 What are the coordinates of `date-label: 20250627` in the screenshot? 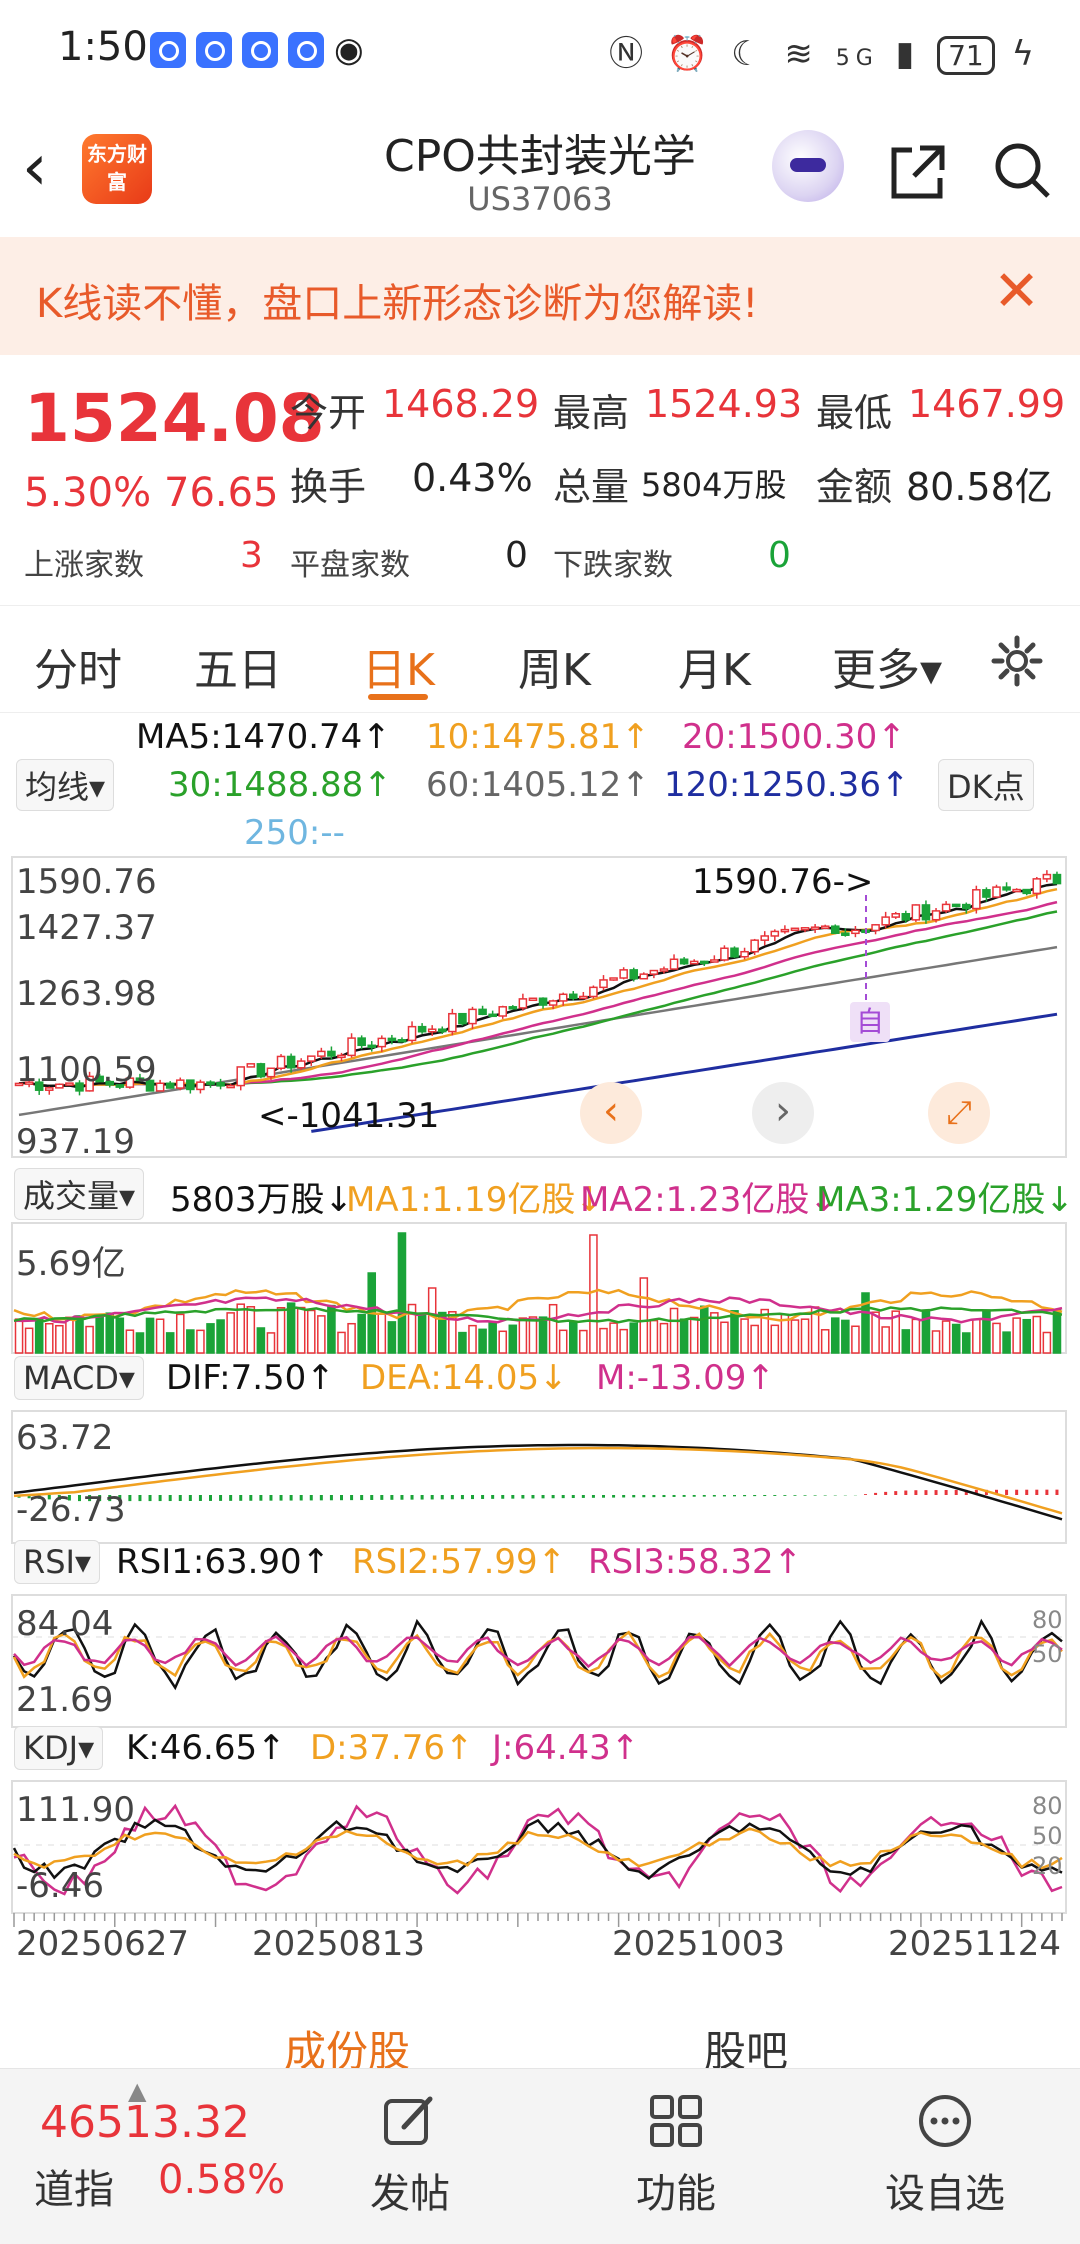 It's located at (103, 1944).